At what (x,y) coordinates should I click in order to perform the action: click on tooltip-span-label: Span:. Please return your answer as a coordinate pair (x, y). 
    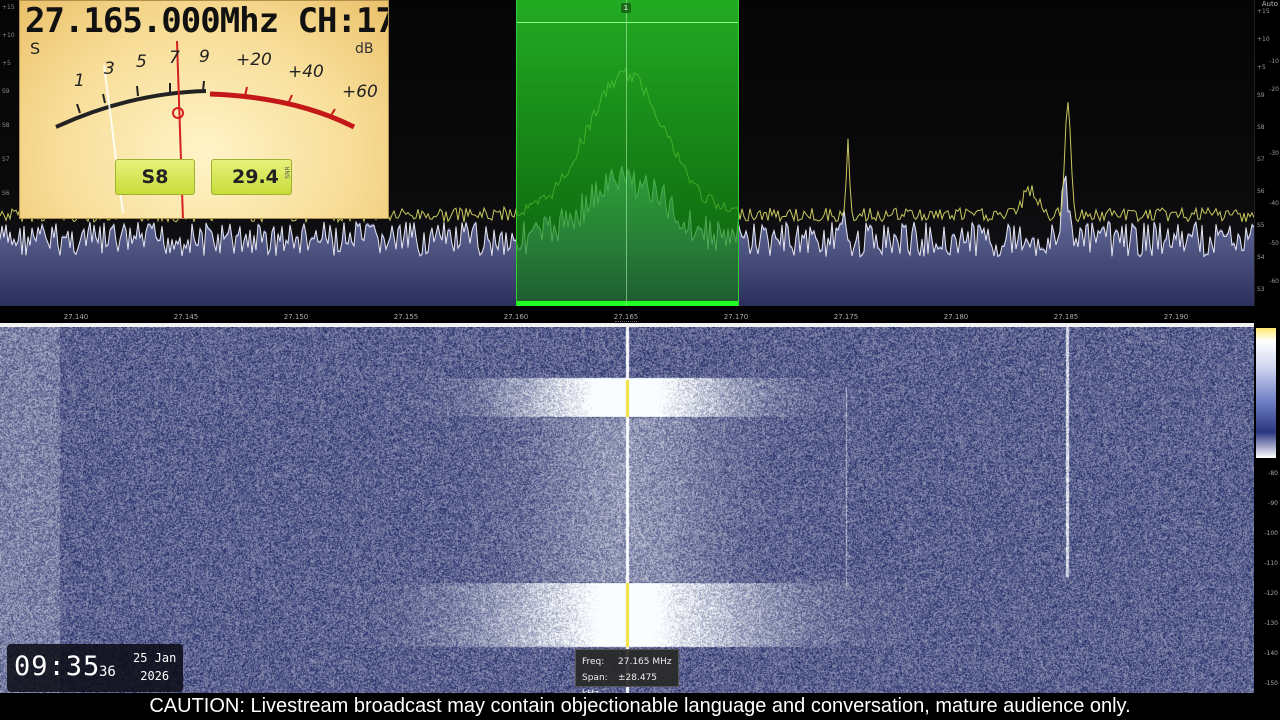
    Looking at the image, I should click on (595, 678).